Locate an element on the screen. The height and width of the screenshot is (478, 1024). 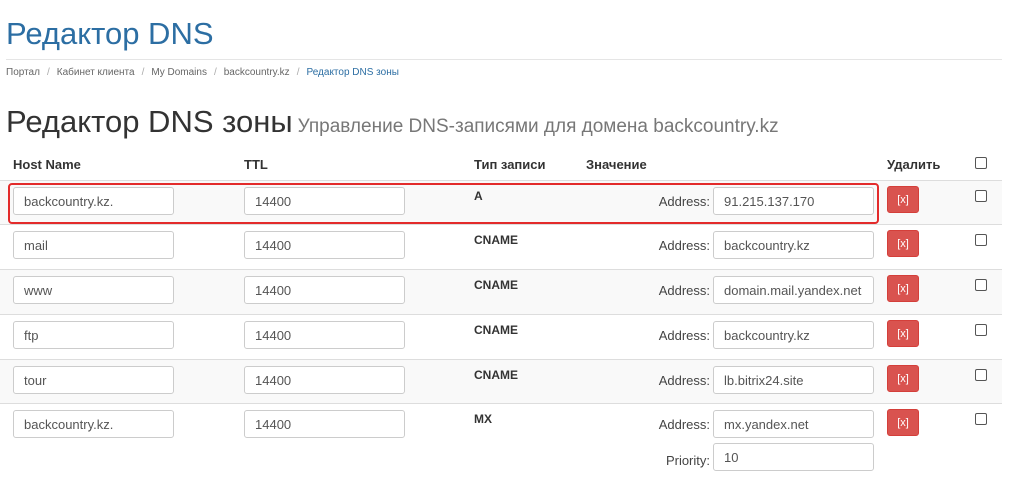
host-name-input: ftp is located at coordinates (93, 335).